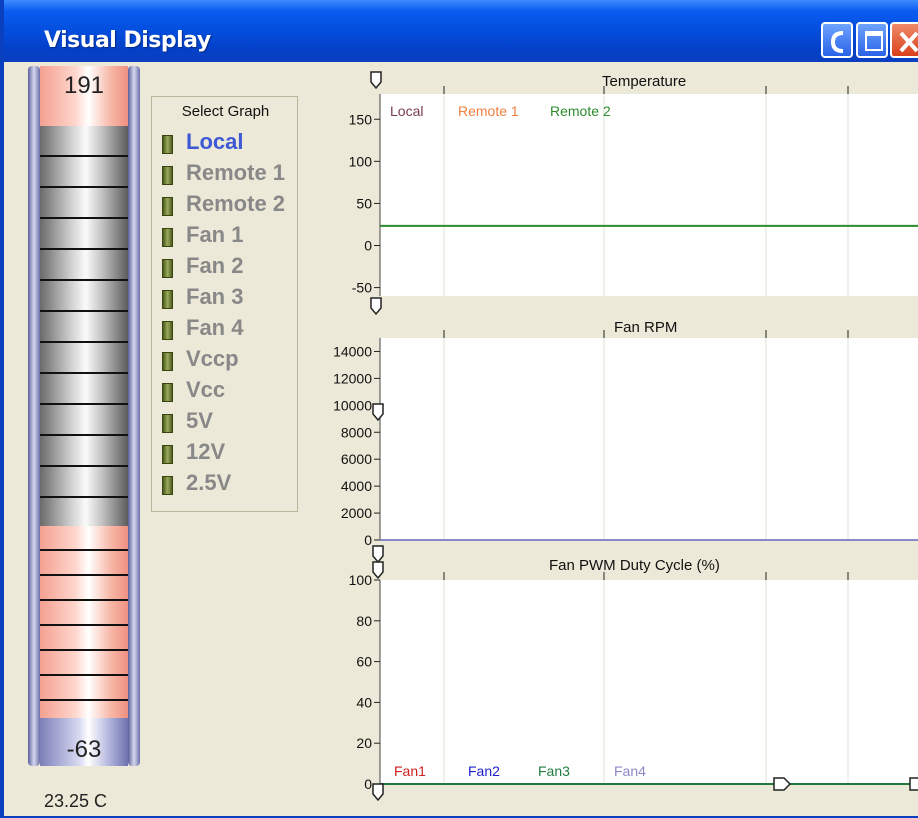  What do you see at coordinates (378, 570) in the screenshot?
I see `pwm-max-marker-icon` at bounding box center [378, 570].